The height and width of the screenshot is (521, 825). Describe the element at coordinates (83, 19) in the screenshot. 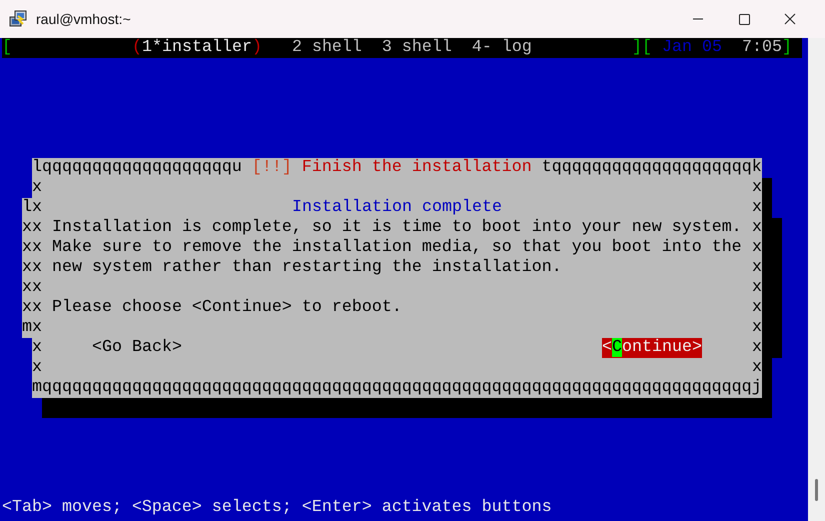

I see `window-title: raul@vmhost:~` at that location.